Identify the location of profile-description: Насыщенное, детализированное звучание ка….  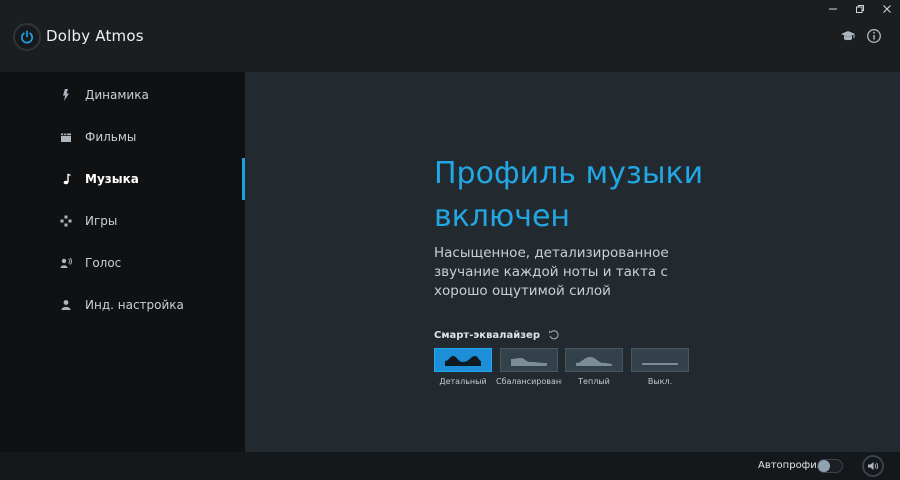
(551, 272).